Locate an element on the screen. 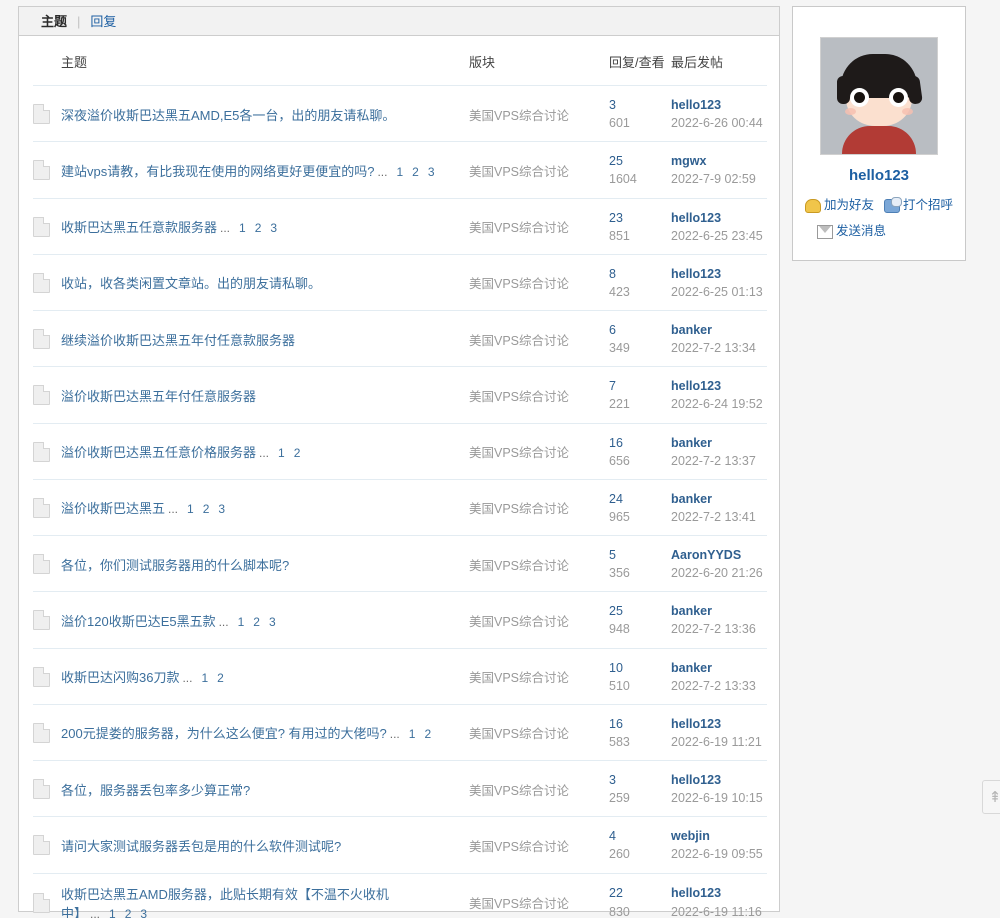  reply-count: 22 is located at coordinates (640, 893).